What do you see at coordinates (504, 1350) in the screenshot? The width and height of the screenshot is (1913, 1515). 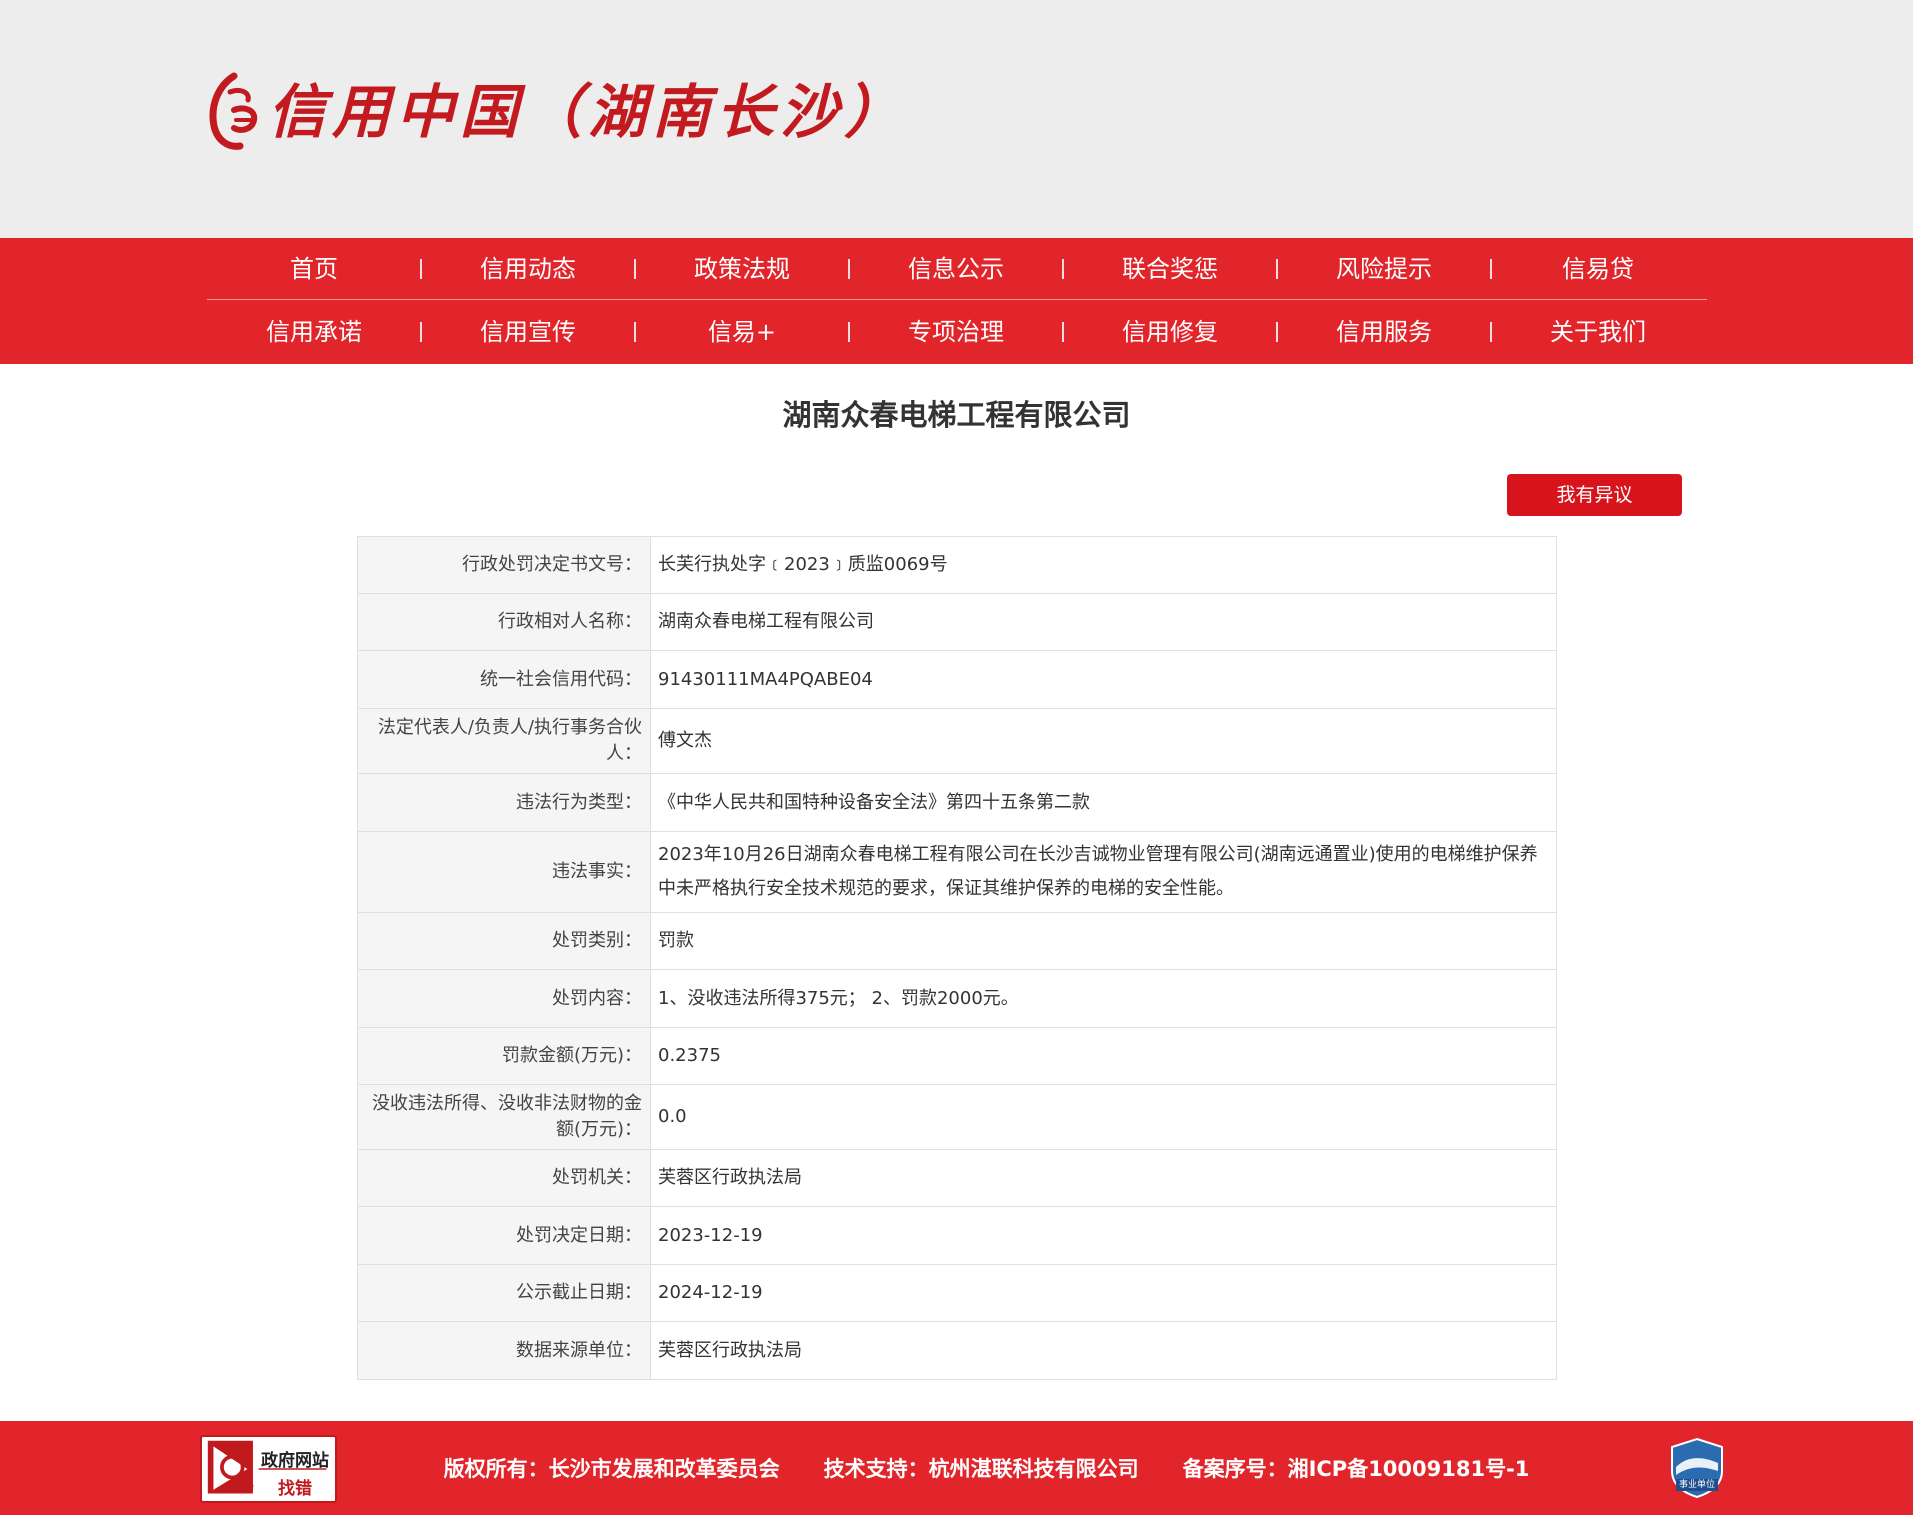 I see `row-label: 数据来源单位：` at bounding box center [504, 1350].